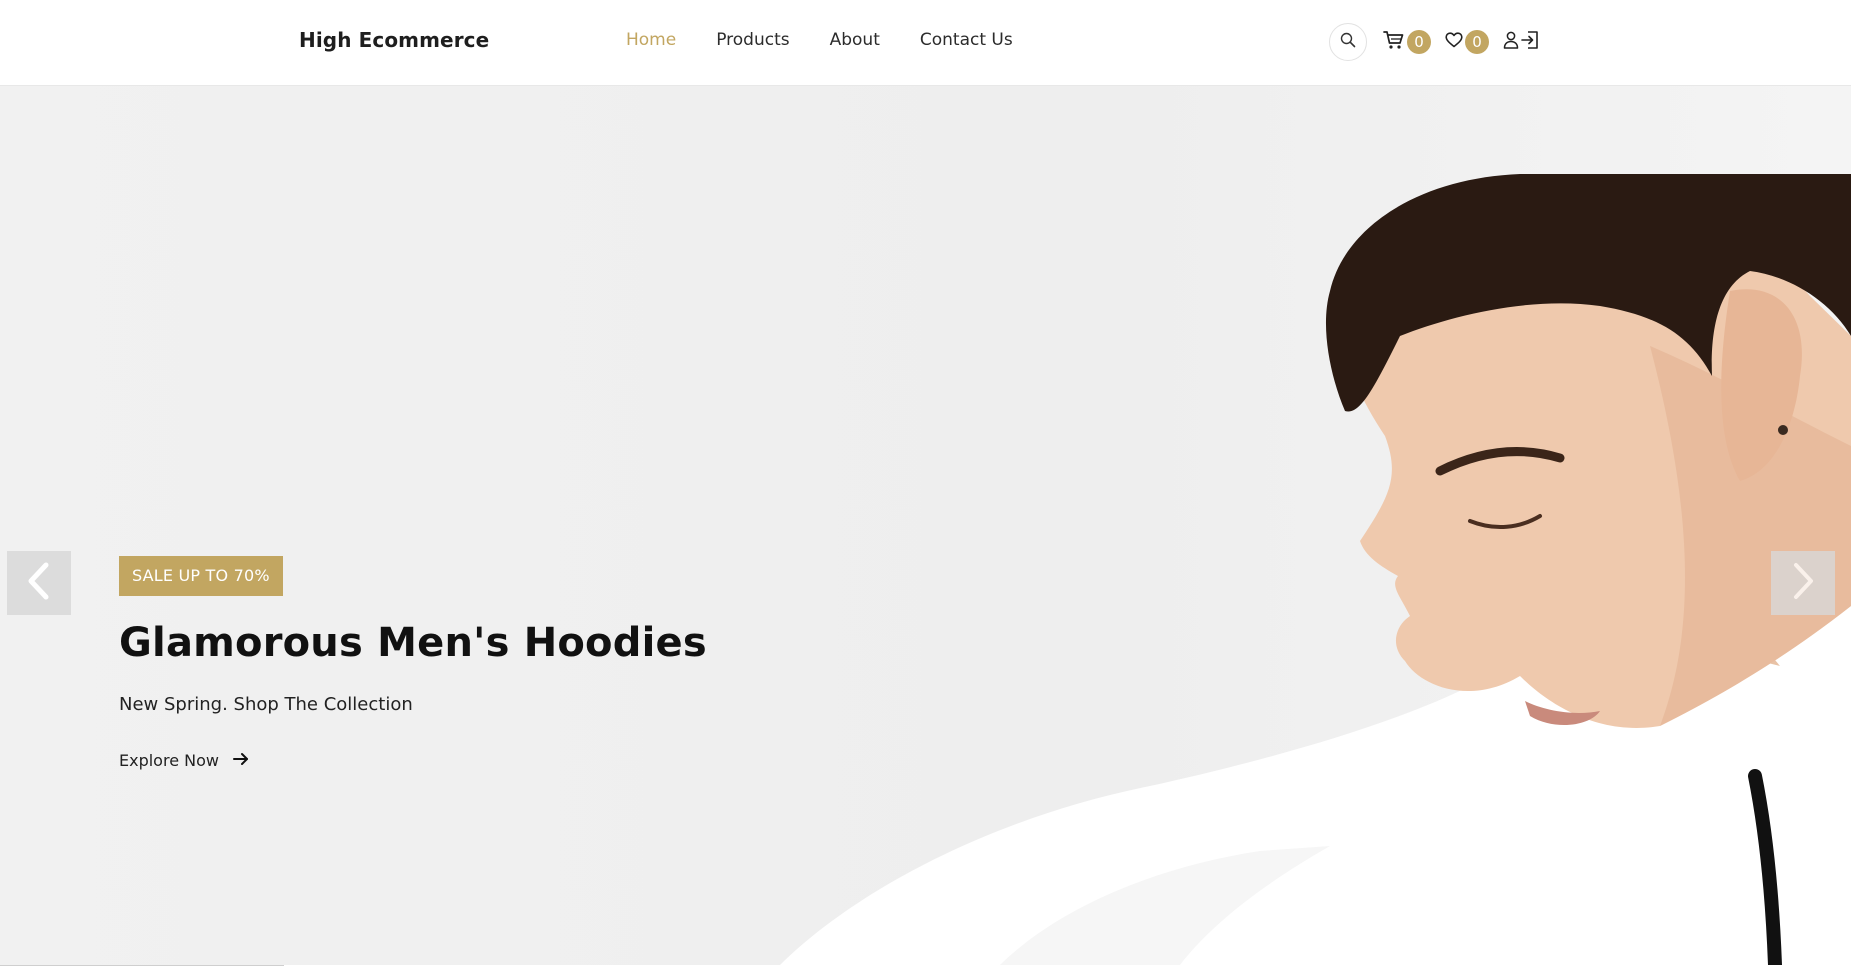 The height and width of the screenshot is (967, 1851). What do you see at coordinates (266, 704) in the screenshot?
I see `hero-subtitle: New Spring. Shop The Collection` at bounding box center [266, 704].